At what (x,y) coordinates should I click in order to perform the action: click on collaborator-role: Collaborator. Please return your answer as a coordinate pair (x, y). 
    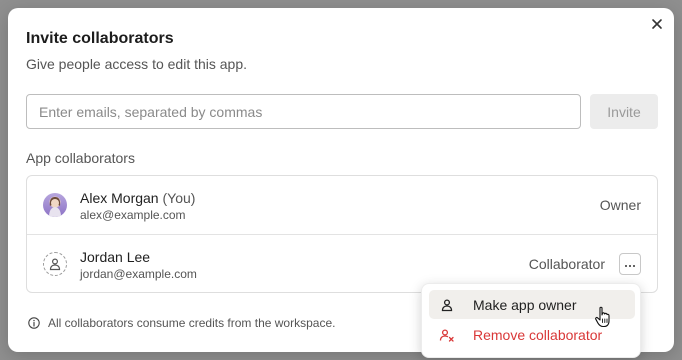
    Looking at the image, I should click on (566, 264).